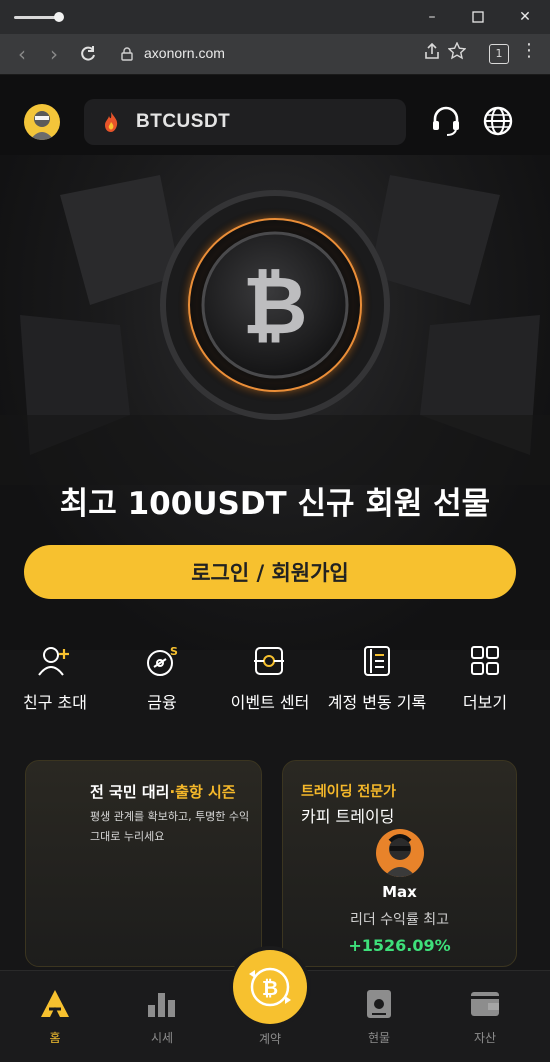  What do you see at coordinates (485, 660) in the screenshot?
I see `more-grid-icon` at bounding box center [485, 660].